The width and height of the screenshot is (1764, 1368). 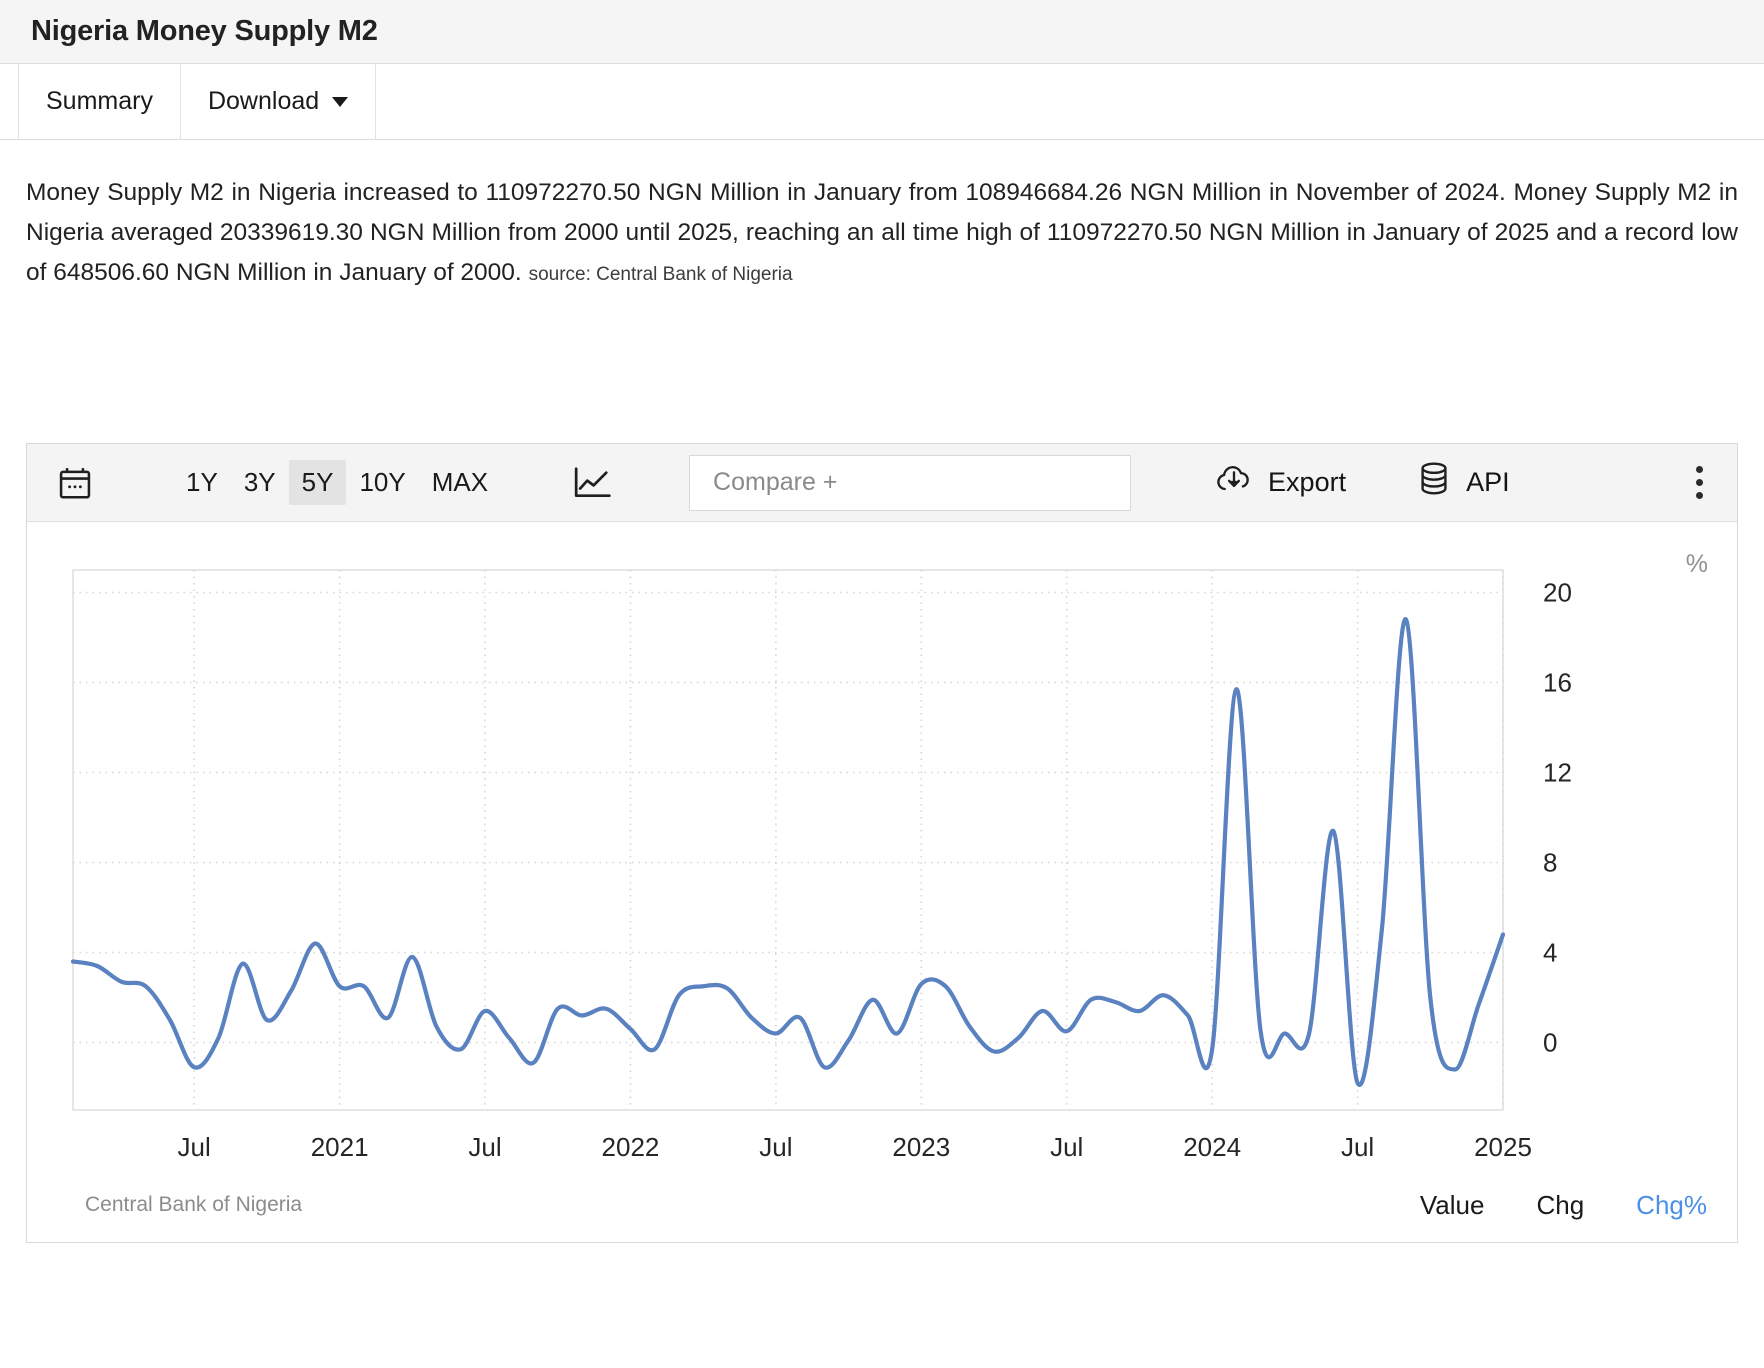 What do you see at coordinates (1212, 1147) in the screenshot?
I see `svg-text: 2024` at bounding box center [1212, 1147].